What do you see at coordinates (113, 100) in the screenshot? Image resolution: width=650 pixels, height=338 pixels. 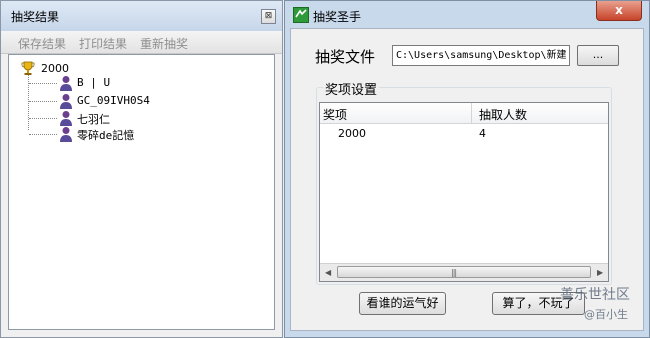 I see `winner-name: GC_09IVH0S4` at bounding box center [113, 100].